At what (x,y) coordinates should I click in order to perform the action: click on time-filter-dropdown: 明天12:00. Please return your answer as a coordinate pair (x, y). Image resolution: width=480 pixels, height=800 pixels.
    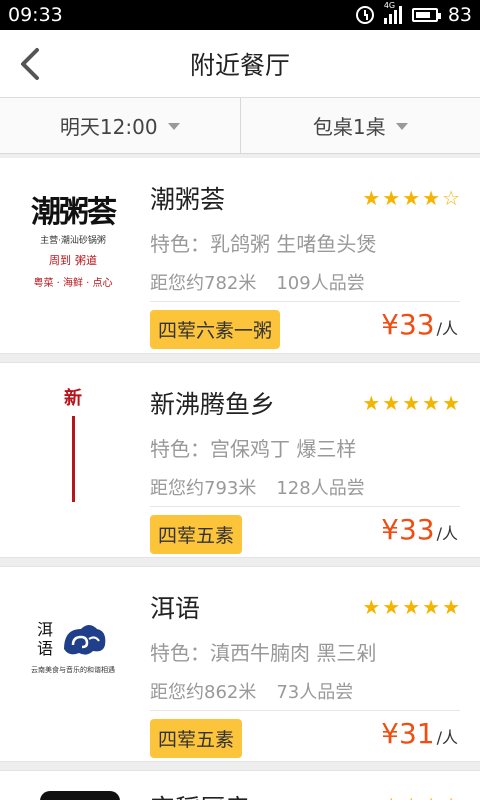
    Looking at the image, I should click on (120, 125).